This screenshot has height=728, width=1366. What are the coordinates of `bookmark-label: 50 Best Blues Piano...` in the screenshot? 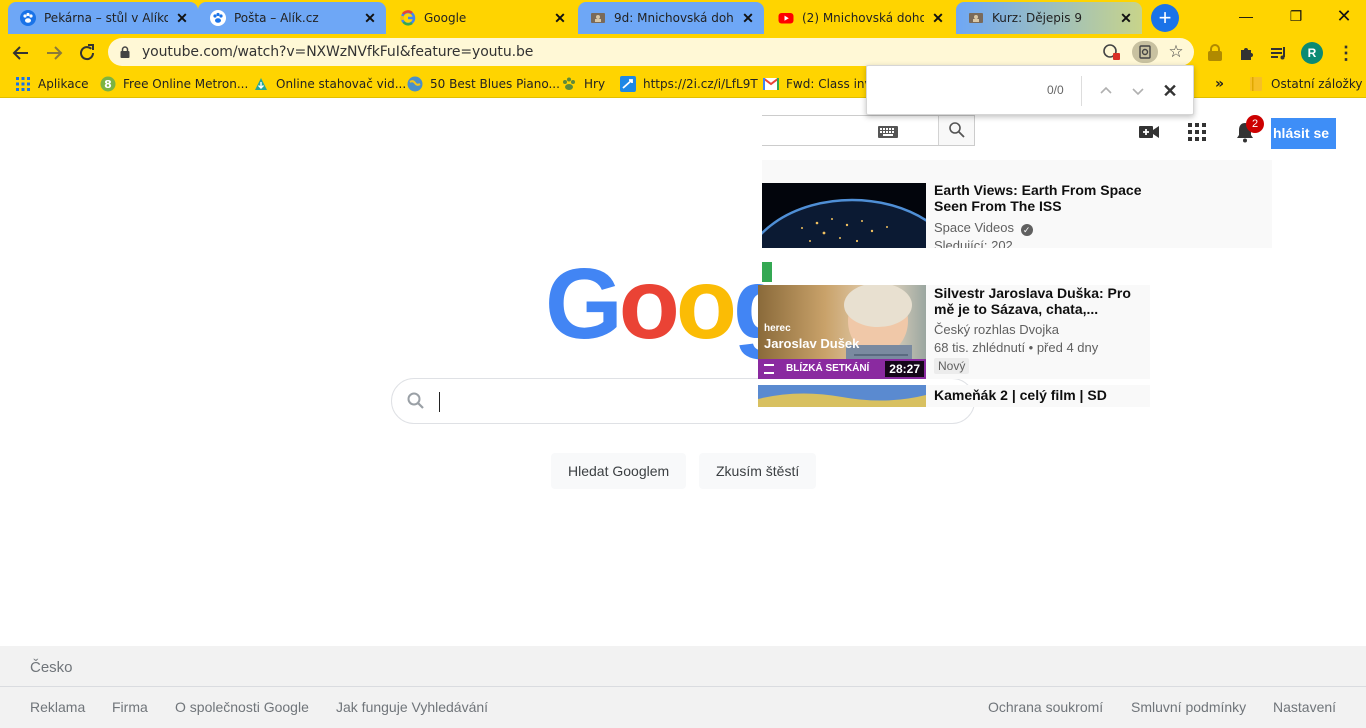 It's located at (495, 84).